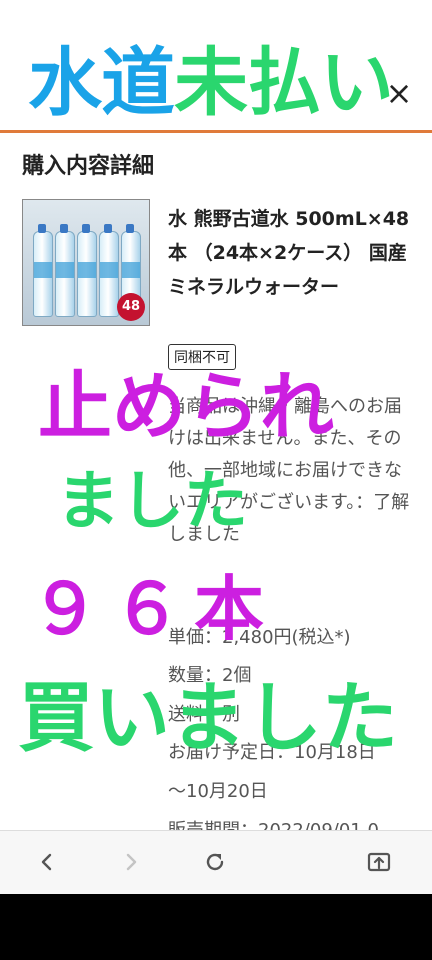  I want to click on header-divider, so click(216, 131).